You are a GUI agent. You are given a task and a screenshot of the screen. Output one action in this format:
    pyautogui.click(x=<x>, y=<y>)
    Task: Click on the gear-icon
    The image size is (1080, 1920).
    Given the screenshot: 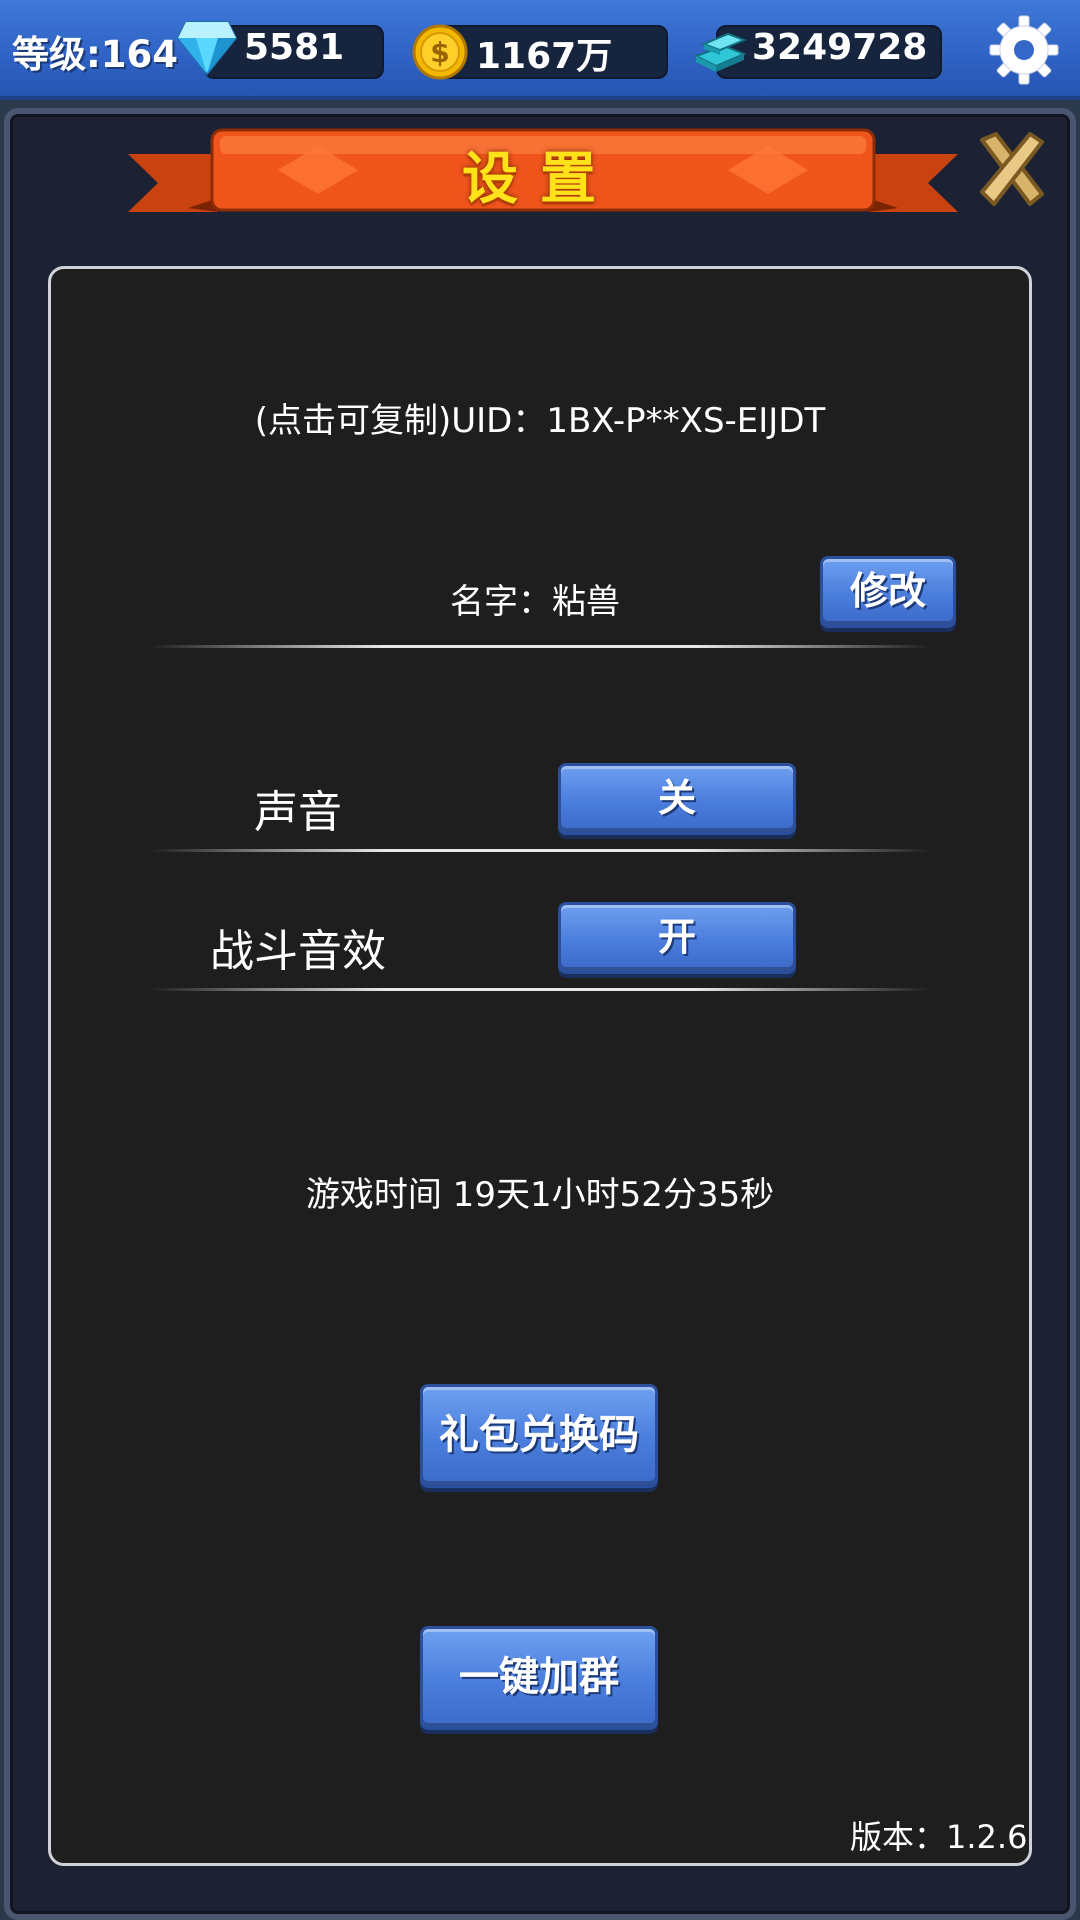 What is the action you would take?
    pyautogui.click(x=1024, y=50)
    